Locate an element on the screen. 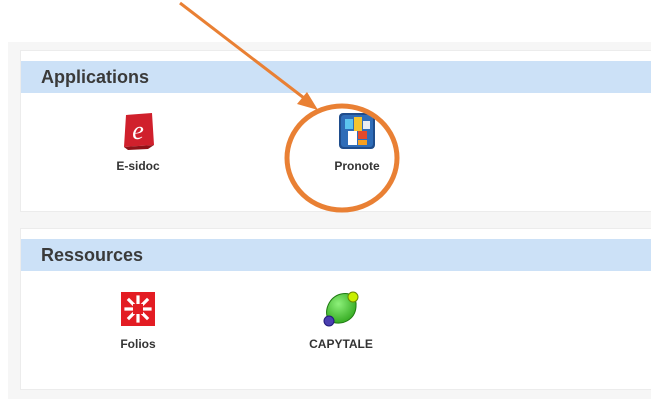 This screenshot has height=399, width=651. app-tile-pronote: Pronote is located at coordinates (357, 142).